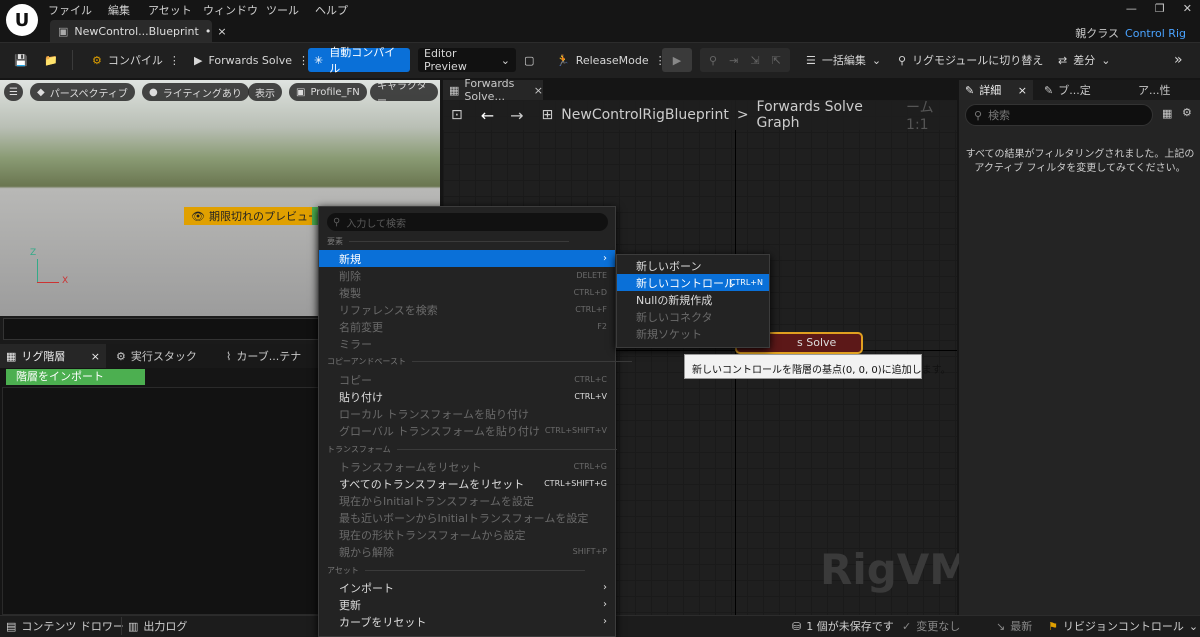 This screenshot has height=637, width=1200. What do you see at coordinates (467, 500) in the screenshot?
I see `menu-item-set-initial-from-current: 現在からInitialトランスフォームを設定` at bounding box center [467, 500].